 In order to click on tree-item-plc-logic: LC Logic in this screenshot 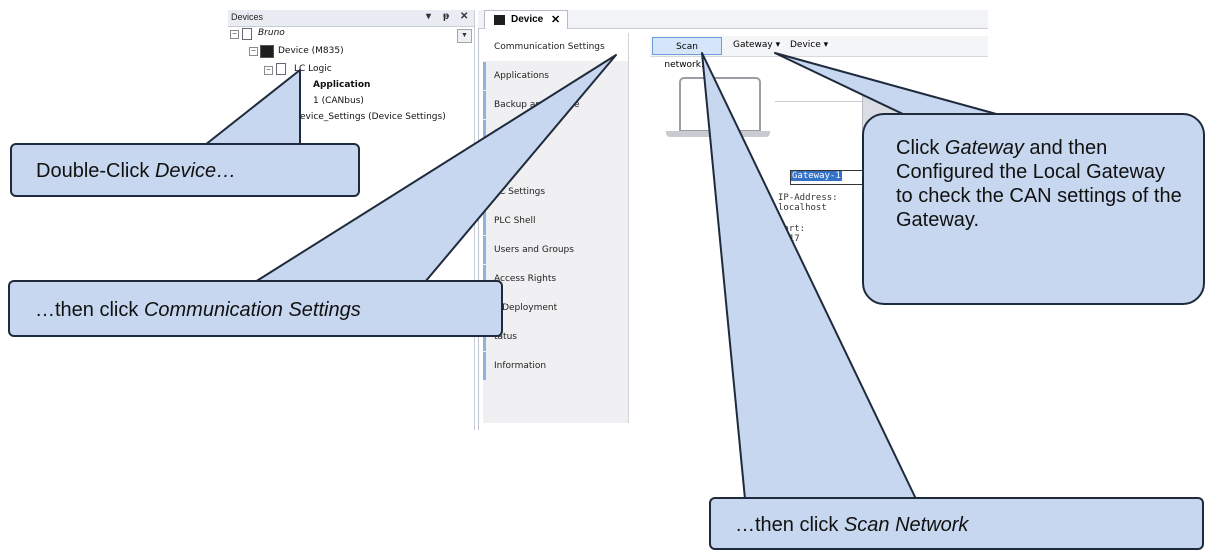, I will do `click(313, 69)`.